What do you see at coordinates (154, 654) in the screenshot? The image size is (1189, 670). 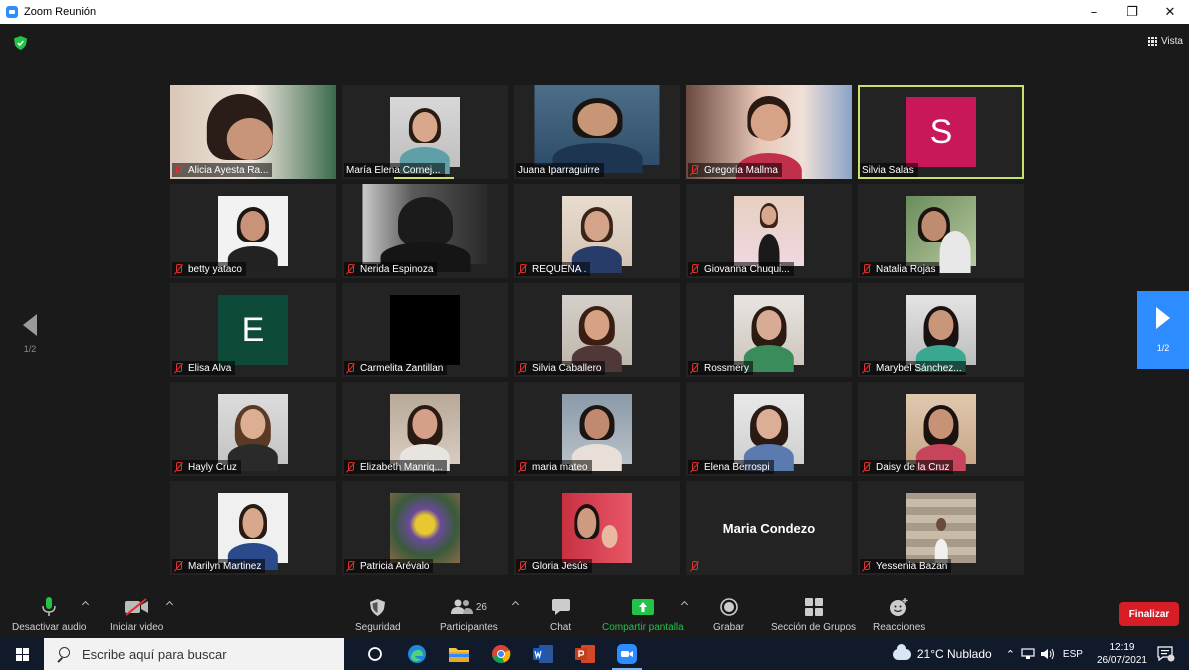 I see `search-placeholder: Escribe aquí para buscar` at bounding box center [154, 654].